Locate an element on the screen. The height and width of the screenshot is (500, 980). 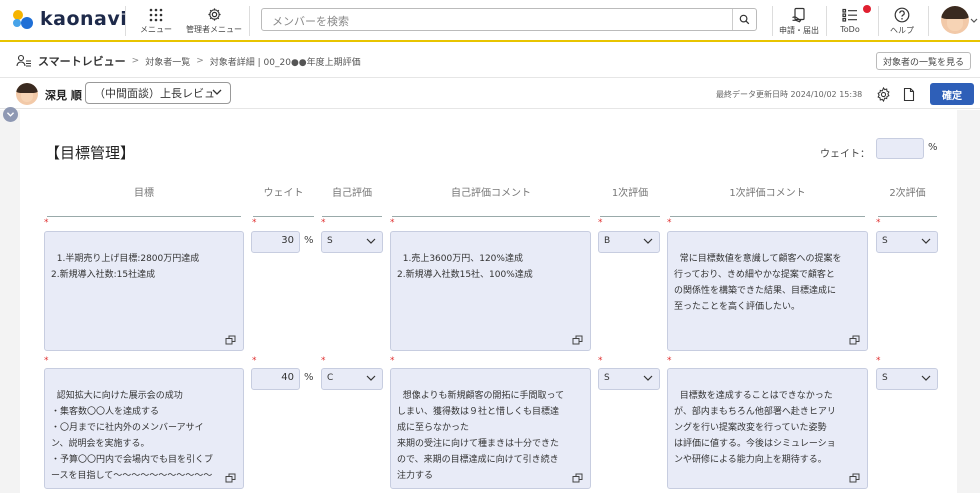
admin-menu-button: 管理者メニュー is located at coordinates (214, 21).